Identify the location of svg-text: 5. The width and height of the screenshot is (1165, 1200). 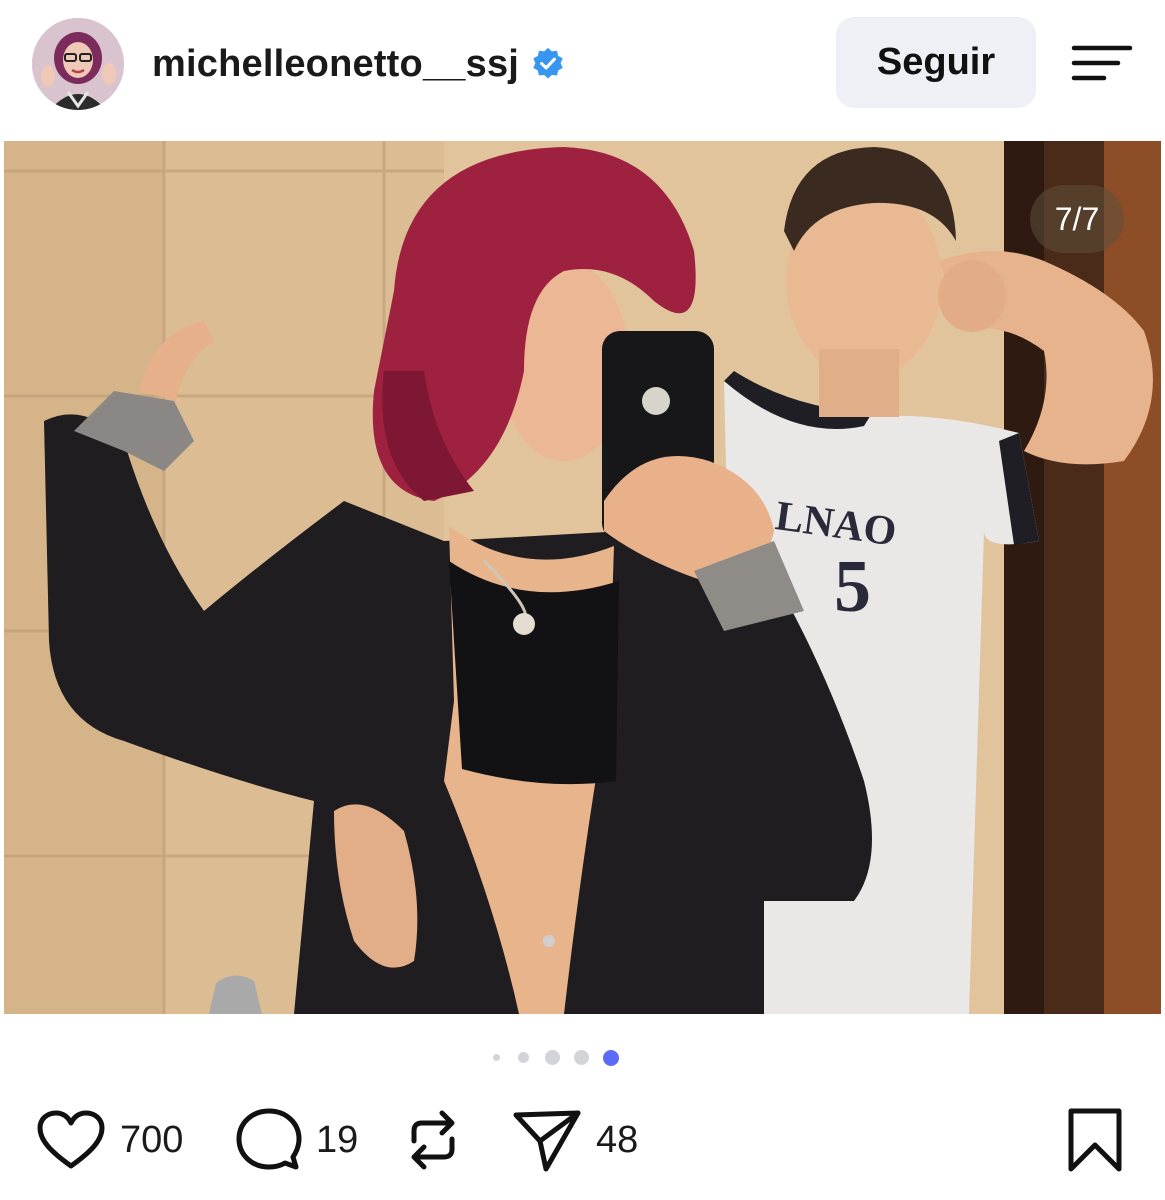
(852, 587).